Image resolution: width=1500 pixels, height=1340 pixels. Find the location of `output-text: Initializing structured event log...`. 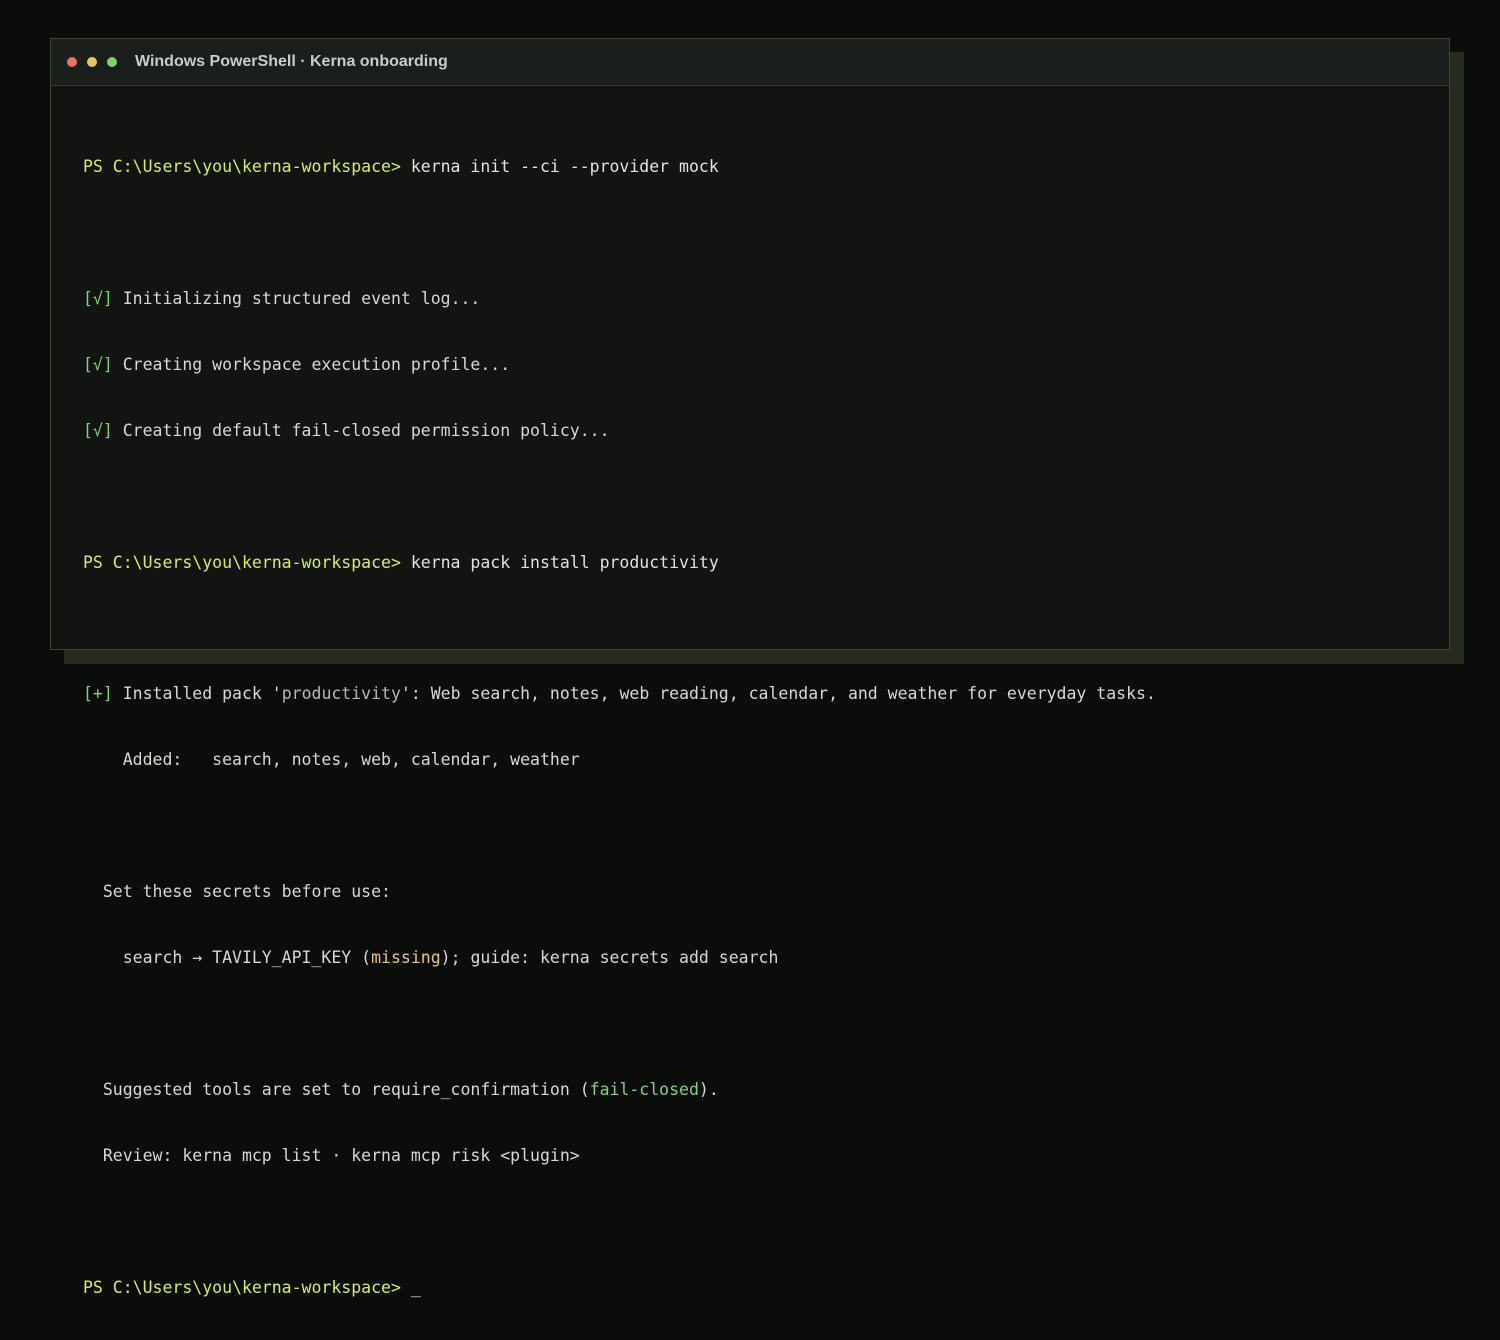

output-text: Initializing structured event log... is located at coordinates (296, 298).